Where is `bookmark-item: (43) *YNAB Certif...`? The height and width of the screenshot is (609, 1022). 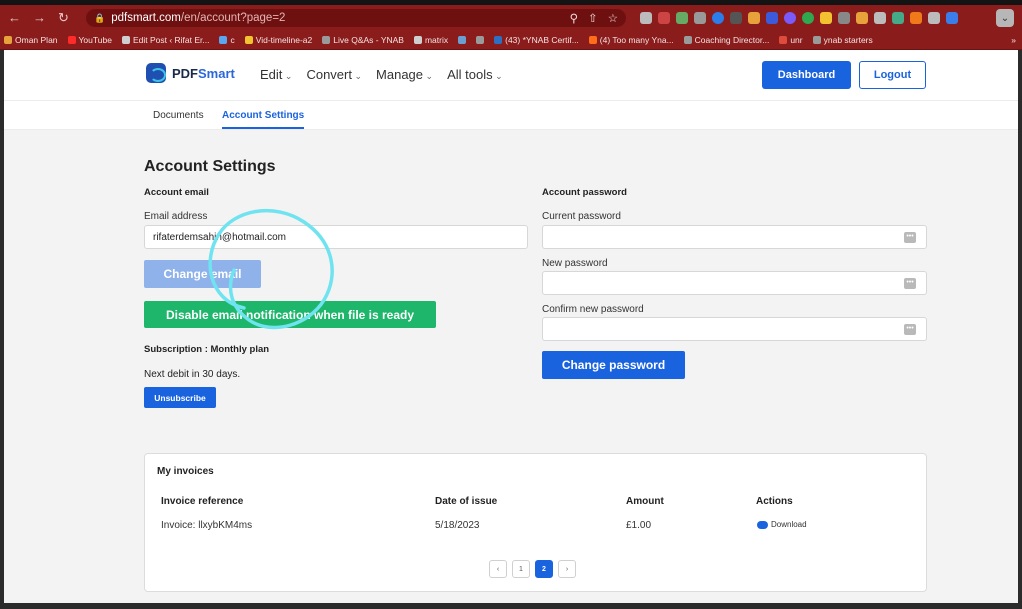
bookmark-item: (43) *YNAB Certif... is located at coordinates (536, 40).